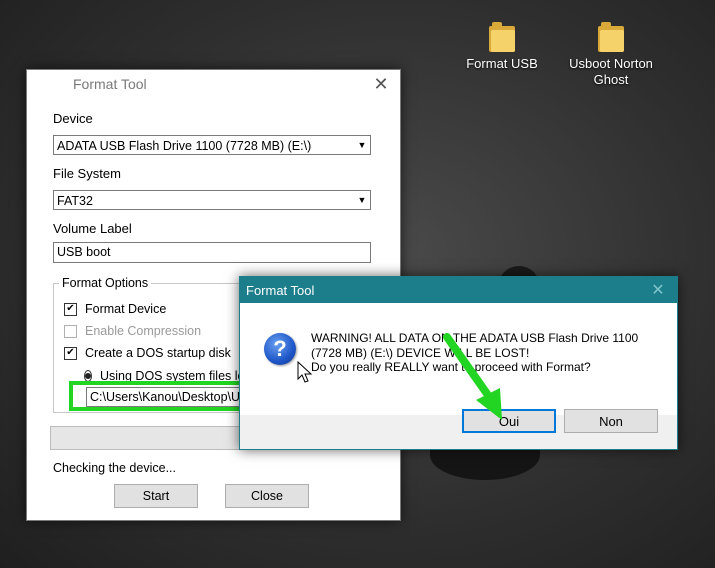 The height and width of the screenshot is (568, 715). Describe the element at coordinates (472, 376) in the screenshot. I see `annotation-arrow-icon` at that location.